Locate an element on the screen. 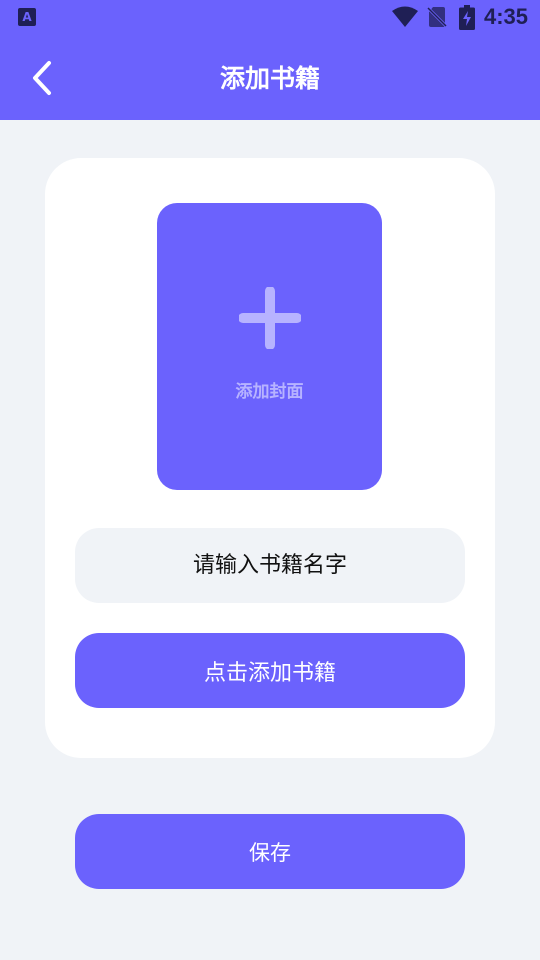 The height and width of the screenshot is (960, 540). app-notification-icon: A is located at coordinates (27, 17).